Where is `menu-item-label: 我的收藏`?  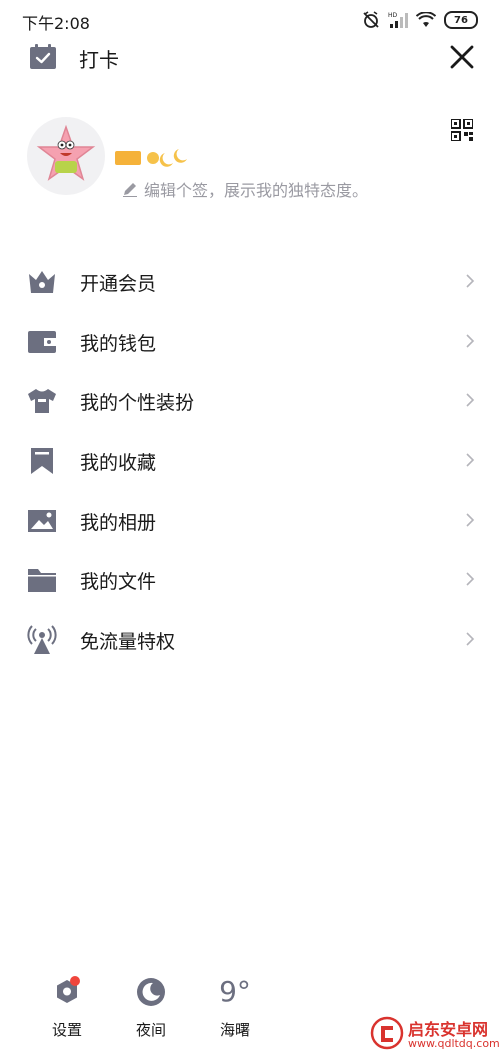 menu-item-label: 我的收藏 is located at coordinates (118, 463).